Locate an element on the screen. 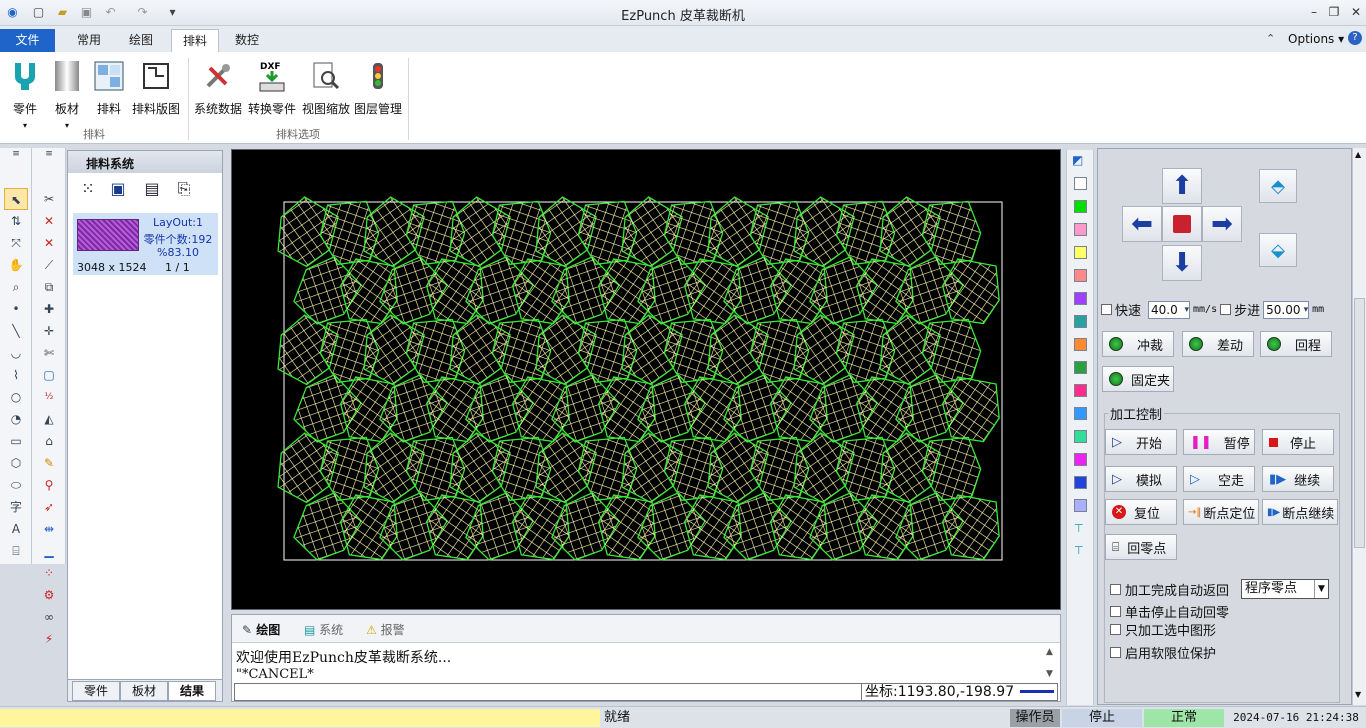 This screenshot has height=728, width=1366. zoom-tool-icon: ⌕ is located at coordinates (16, 287).